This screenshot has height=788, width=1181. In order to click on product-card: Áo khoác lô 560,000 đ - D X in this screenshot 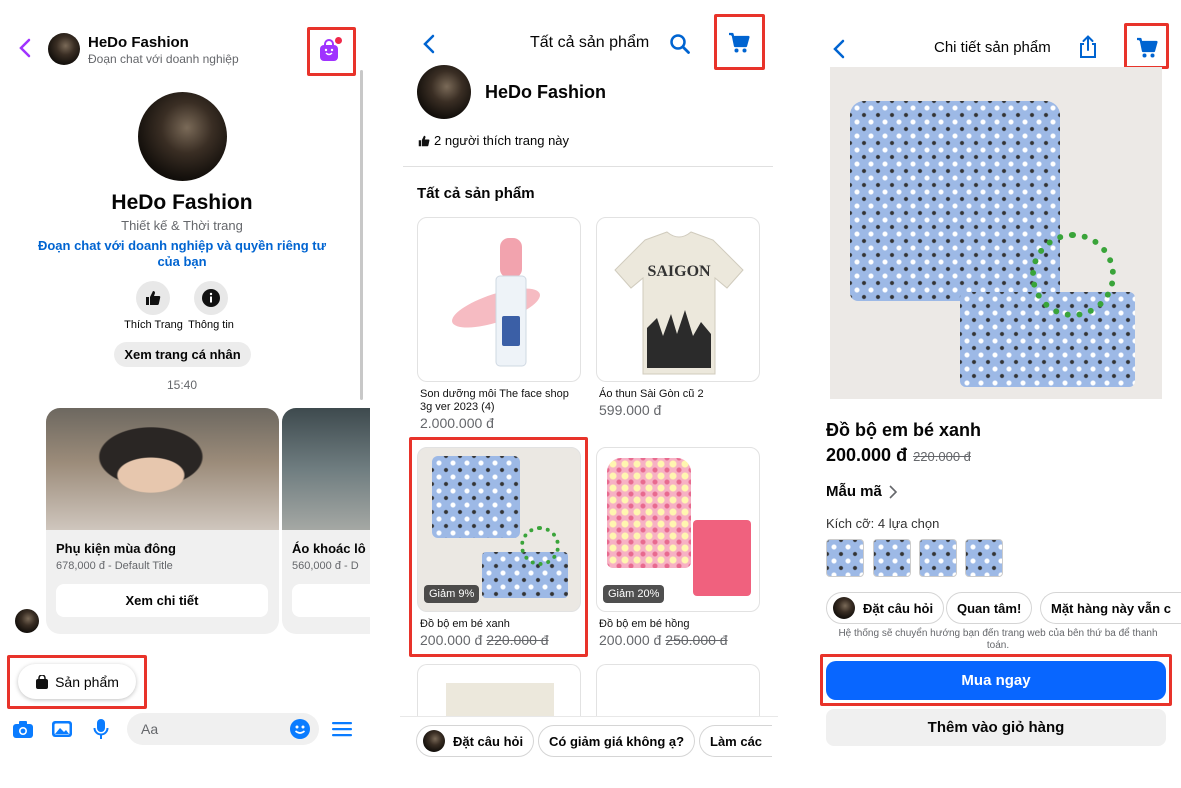, I will do `click(326, 521)`.